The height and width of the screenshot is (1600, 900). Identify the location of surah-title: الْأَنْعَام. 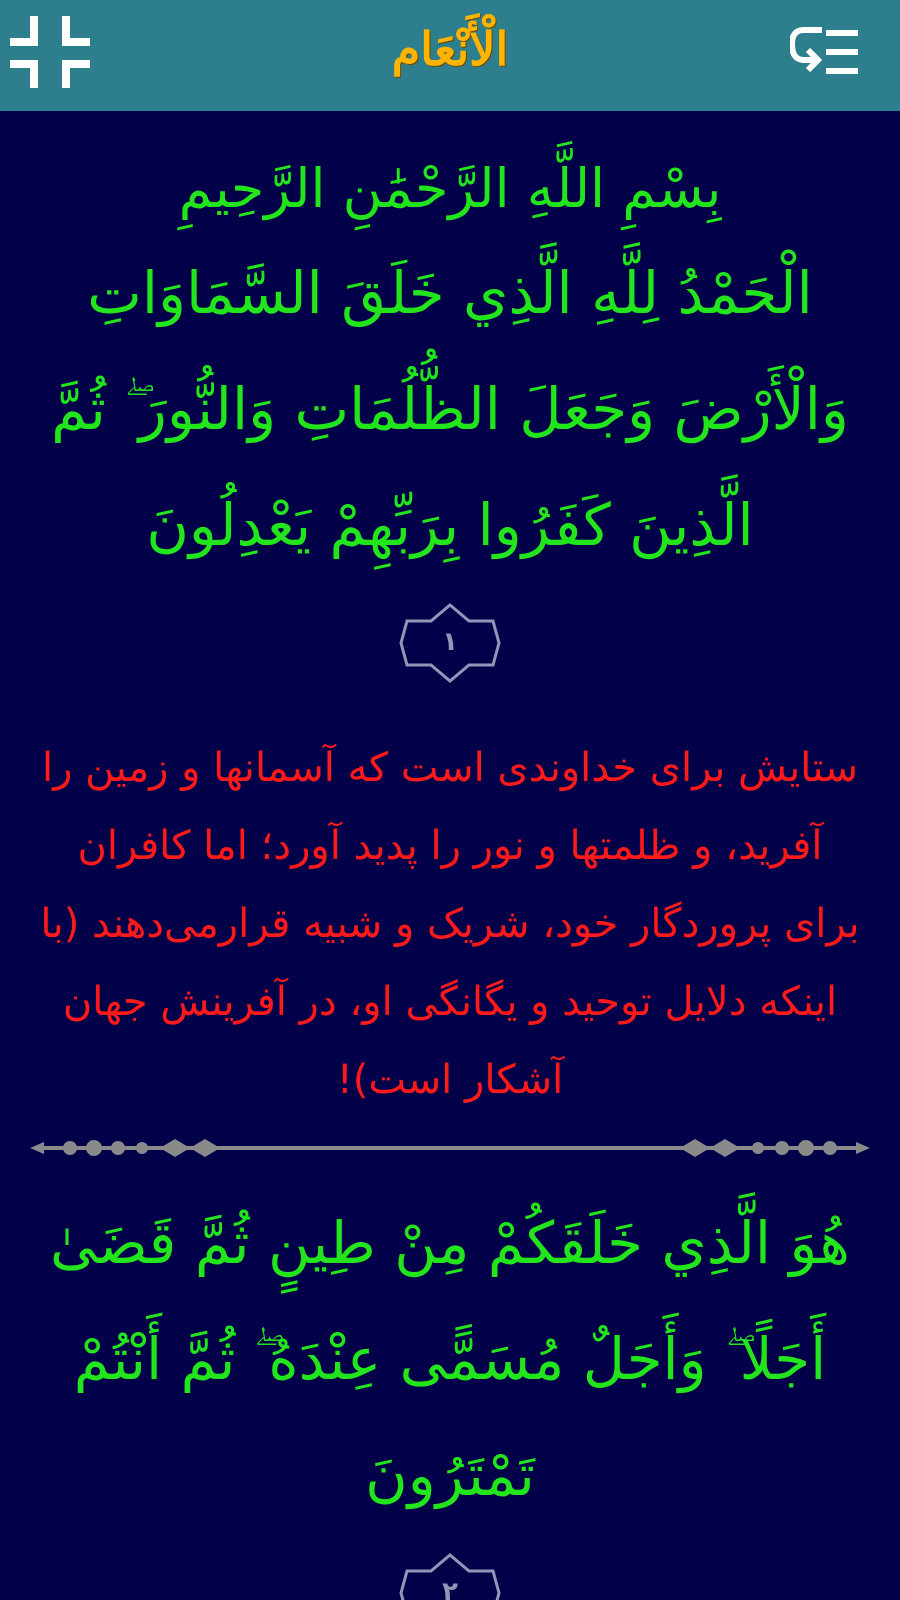
(450, 49).